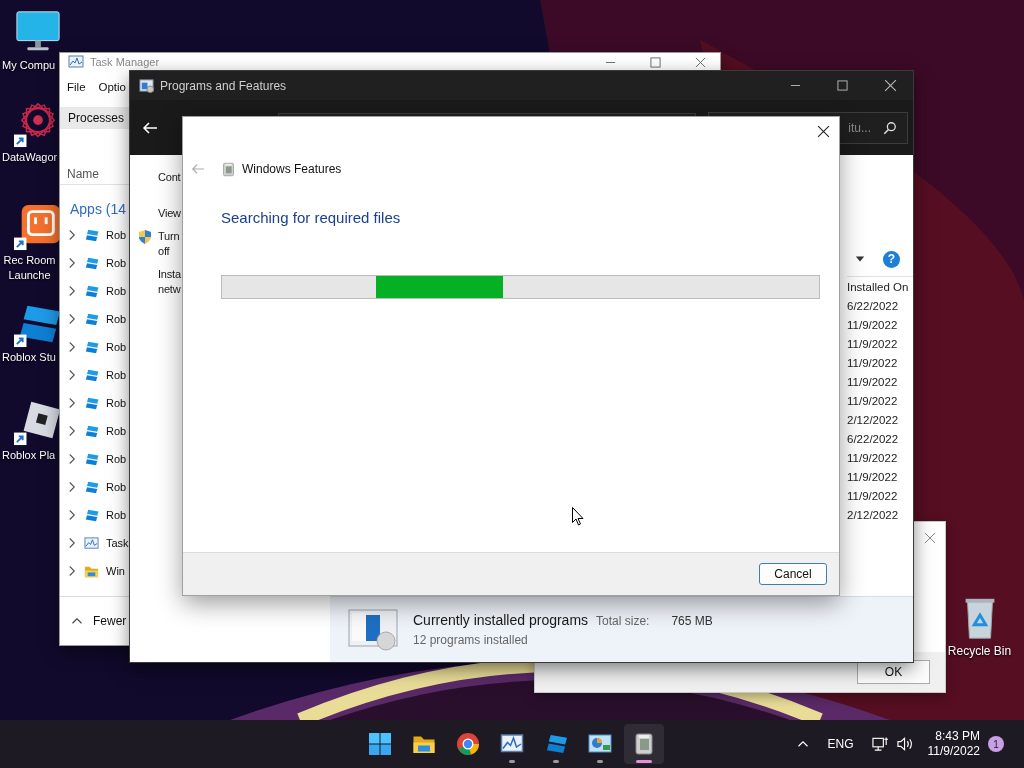 The height and width of the screenshot is (768, 1024). Describe the element at coordinates (793, 574) in the screenshot. I see `cancel-button: Cancel` at that location.